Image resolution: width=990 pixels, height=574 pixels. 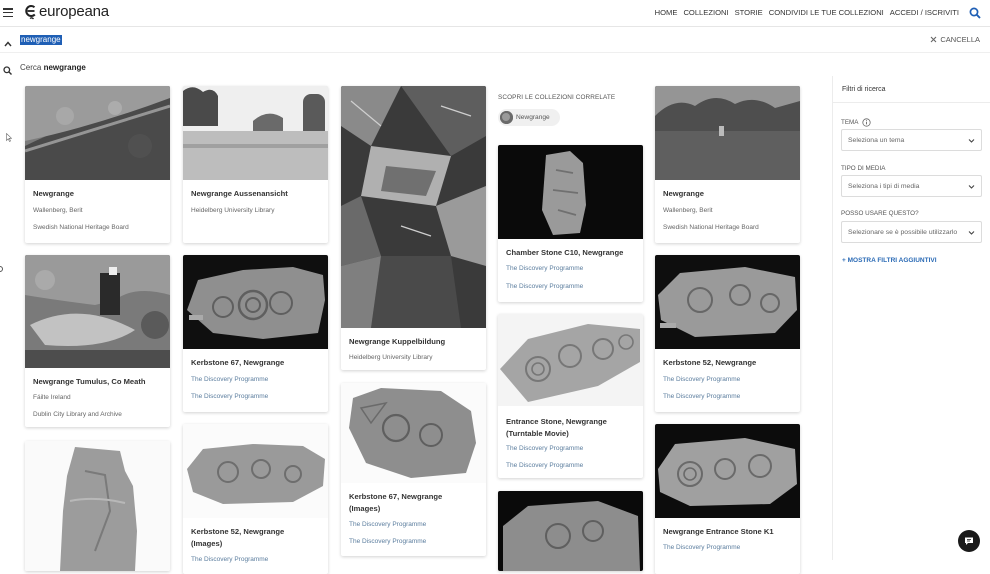 I want to click on theme-filter-label: TEMA, so click(x=856, y=122).